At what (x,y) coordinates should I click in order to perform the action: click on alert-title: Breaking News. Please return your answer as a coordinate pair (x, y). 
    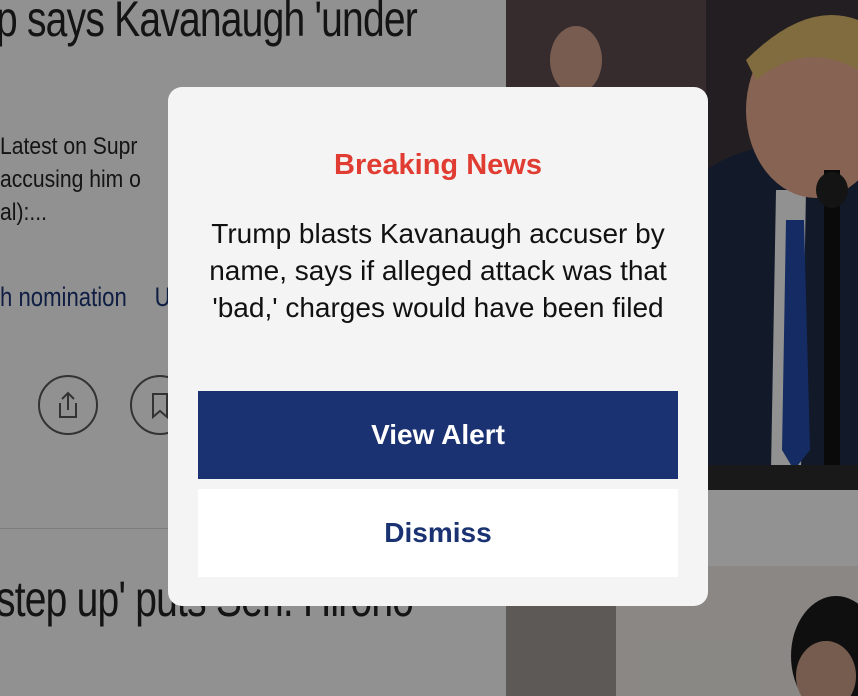
    Looking at the image, I should click on (438, 165).